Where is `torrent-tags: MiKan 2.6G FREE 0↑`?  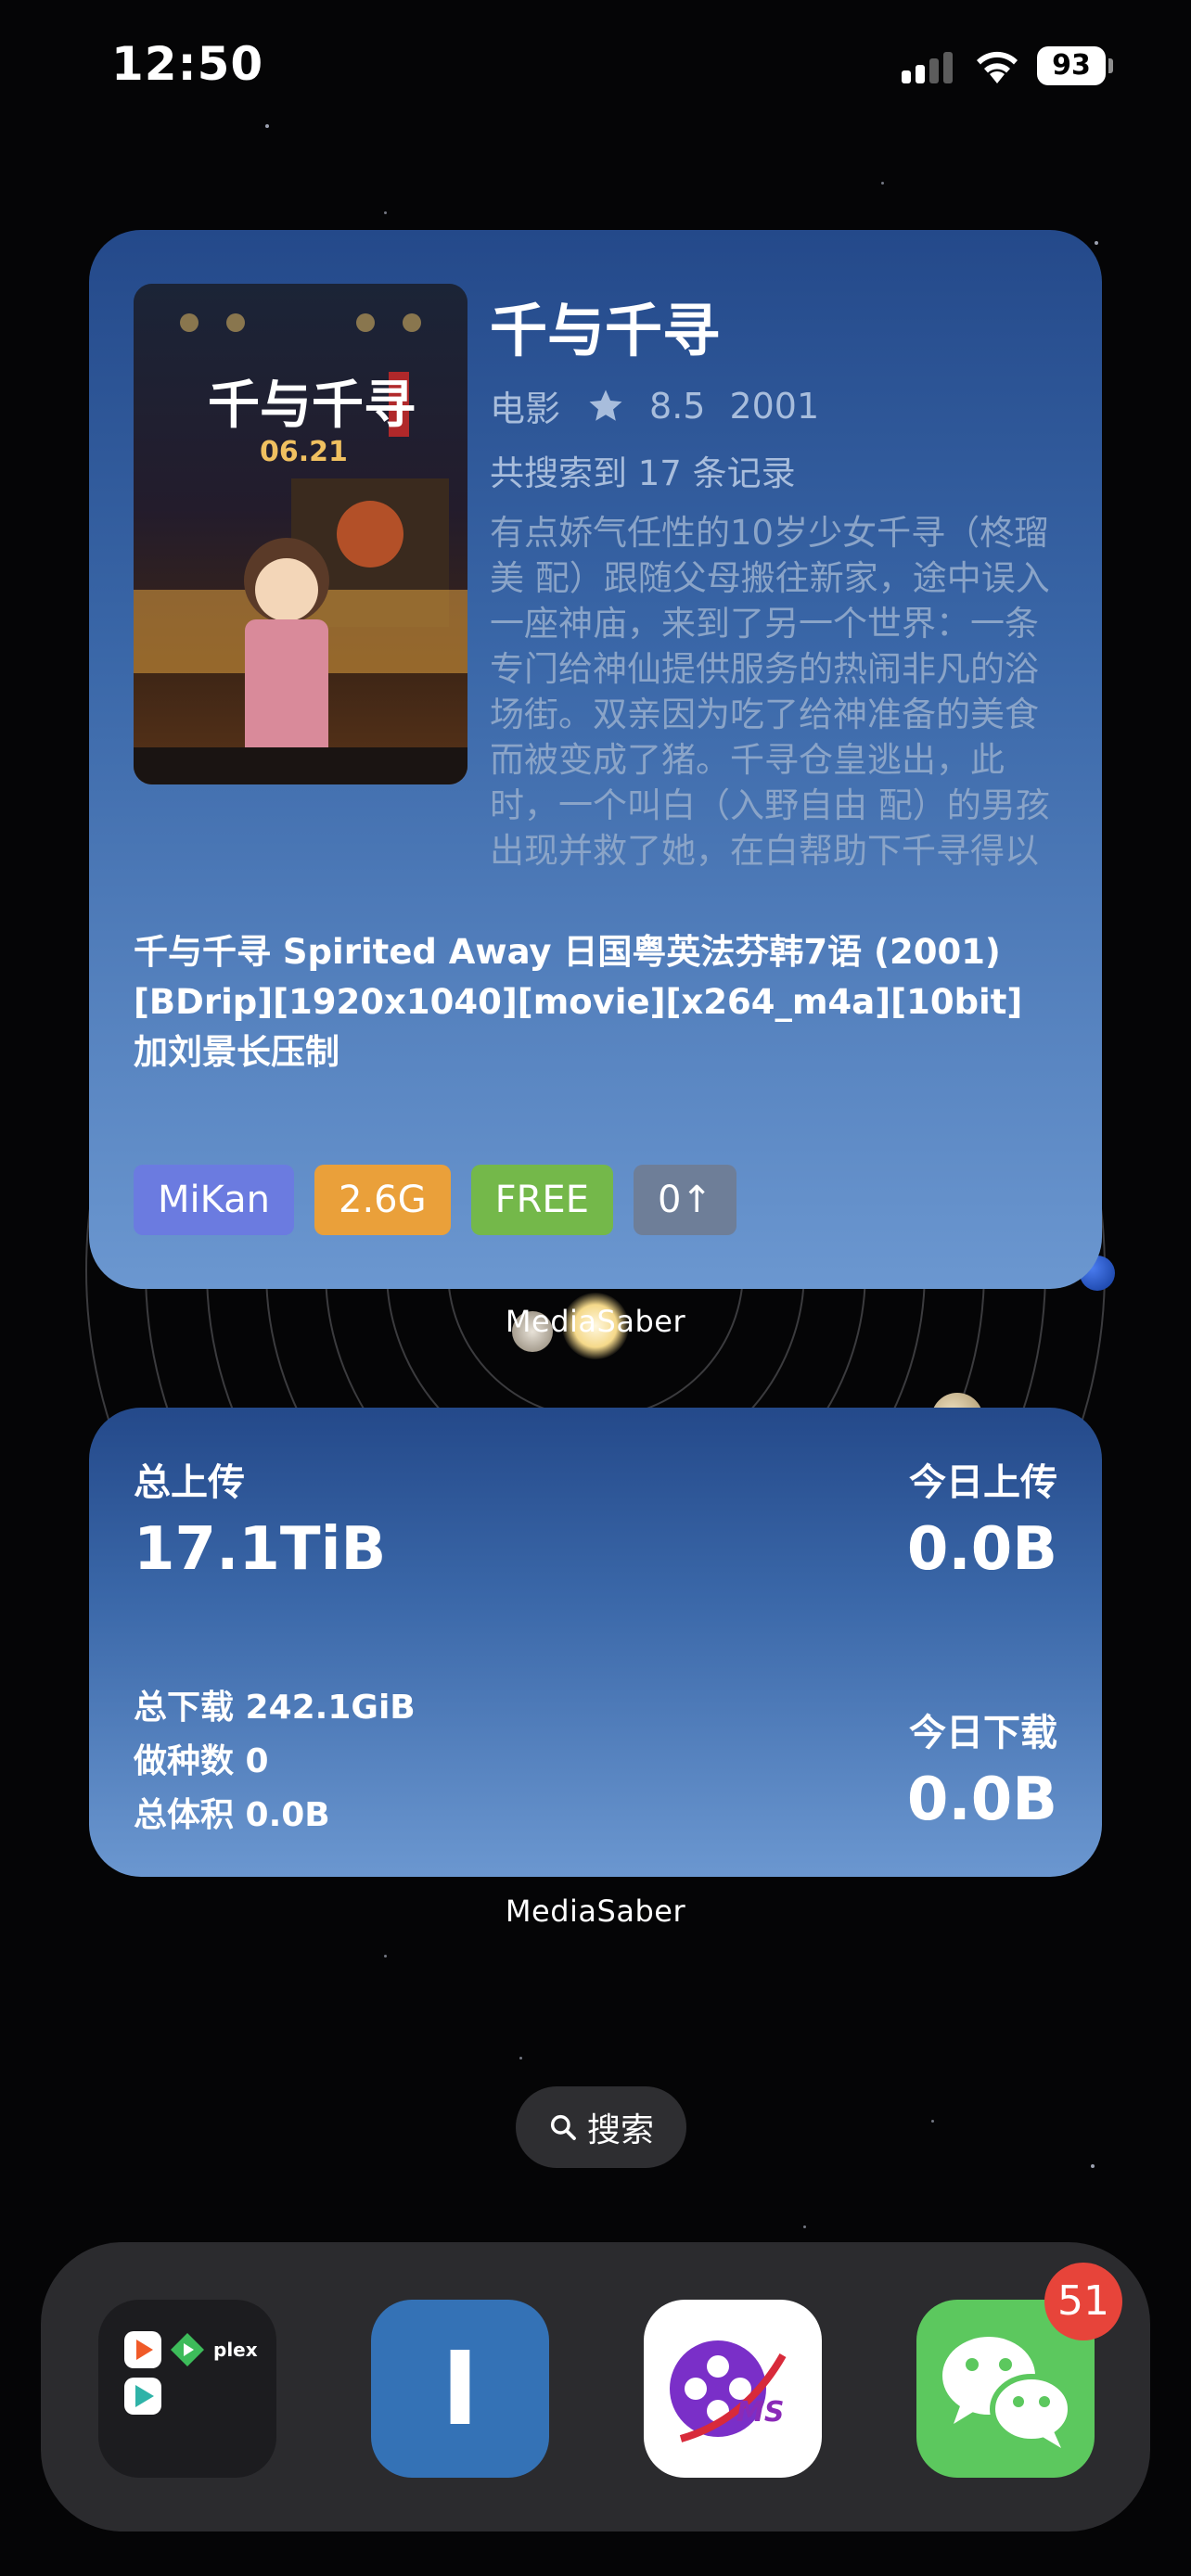
torrent-tags: MiKan 2.6G FREE 0↑ is located at coordinates (435, 1200).